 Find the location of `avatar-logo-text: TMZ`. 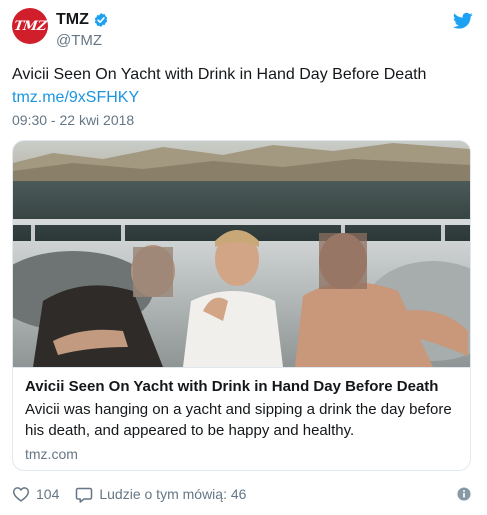

avatar-logo-text: TMZ is located at coordinates (30, 26).